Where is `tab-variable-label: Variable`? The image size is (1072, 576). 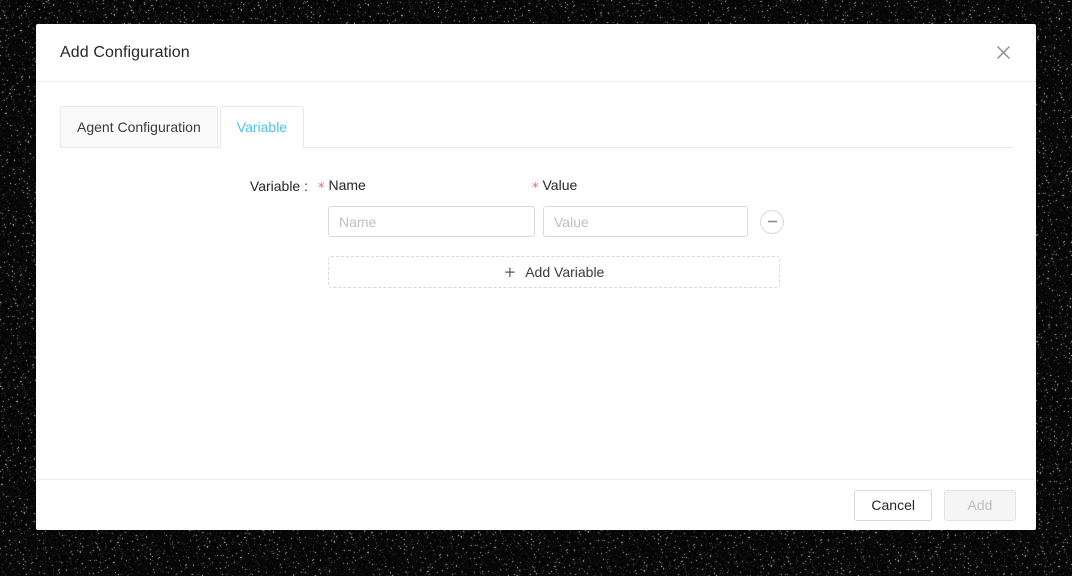
tab-variable-label: Variable is located at coordinates (262, 127).